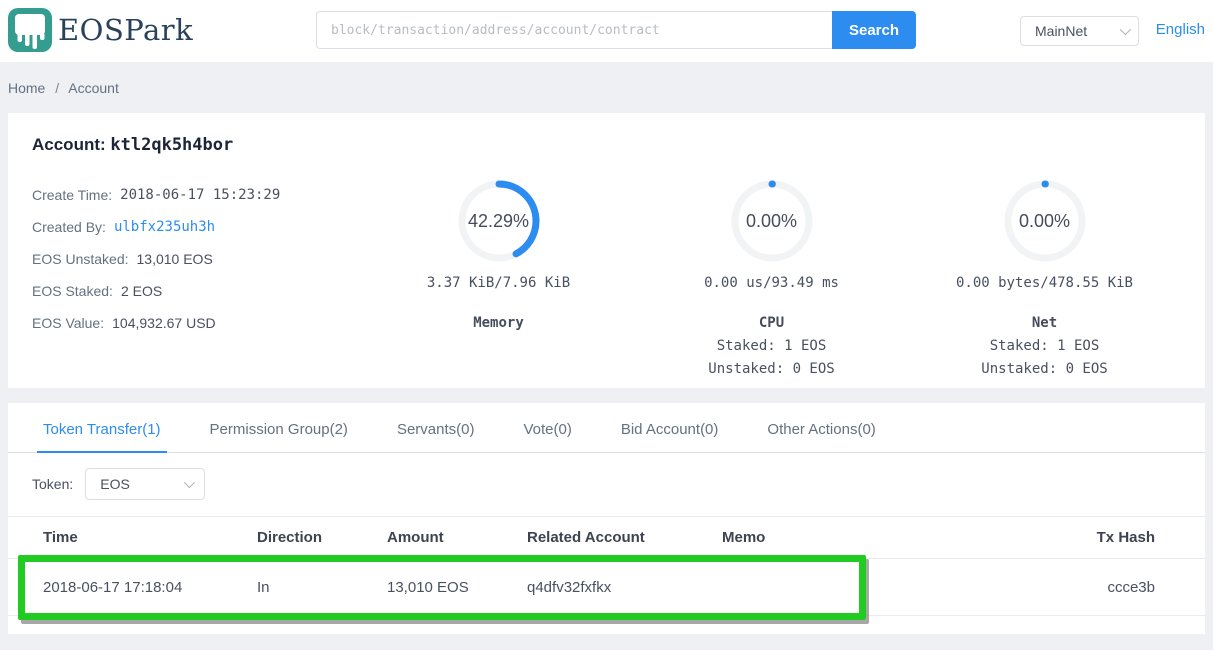  I want to click on token-selected-value: EOS, so click(115, 484).